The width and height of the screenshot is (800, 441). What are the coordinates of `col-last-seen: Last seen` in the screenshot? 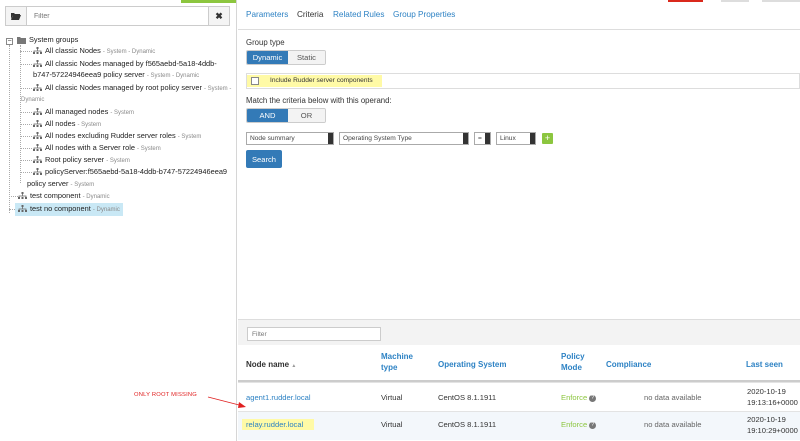 It's located at (764, 364).